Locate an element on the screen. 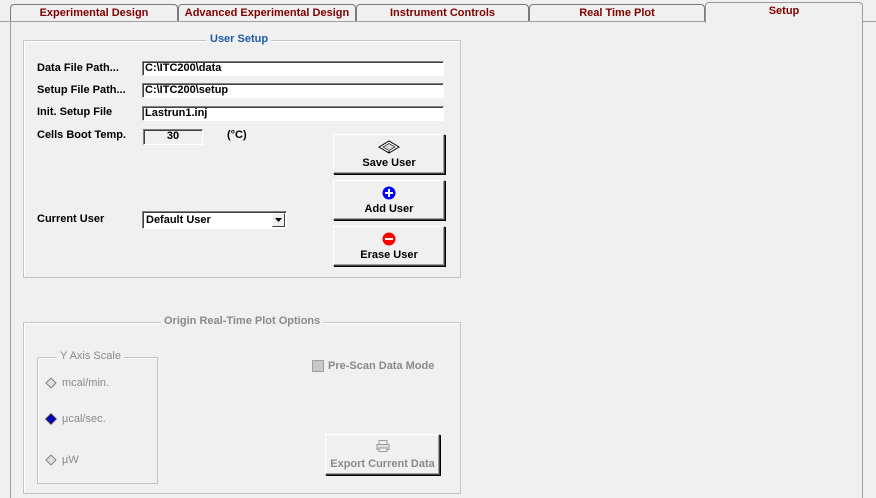  tab-advanced-experimental-design: Advanced Experimental Design is located at coordinates (267, 12).